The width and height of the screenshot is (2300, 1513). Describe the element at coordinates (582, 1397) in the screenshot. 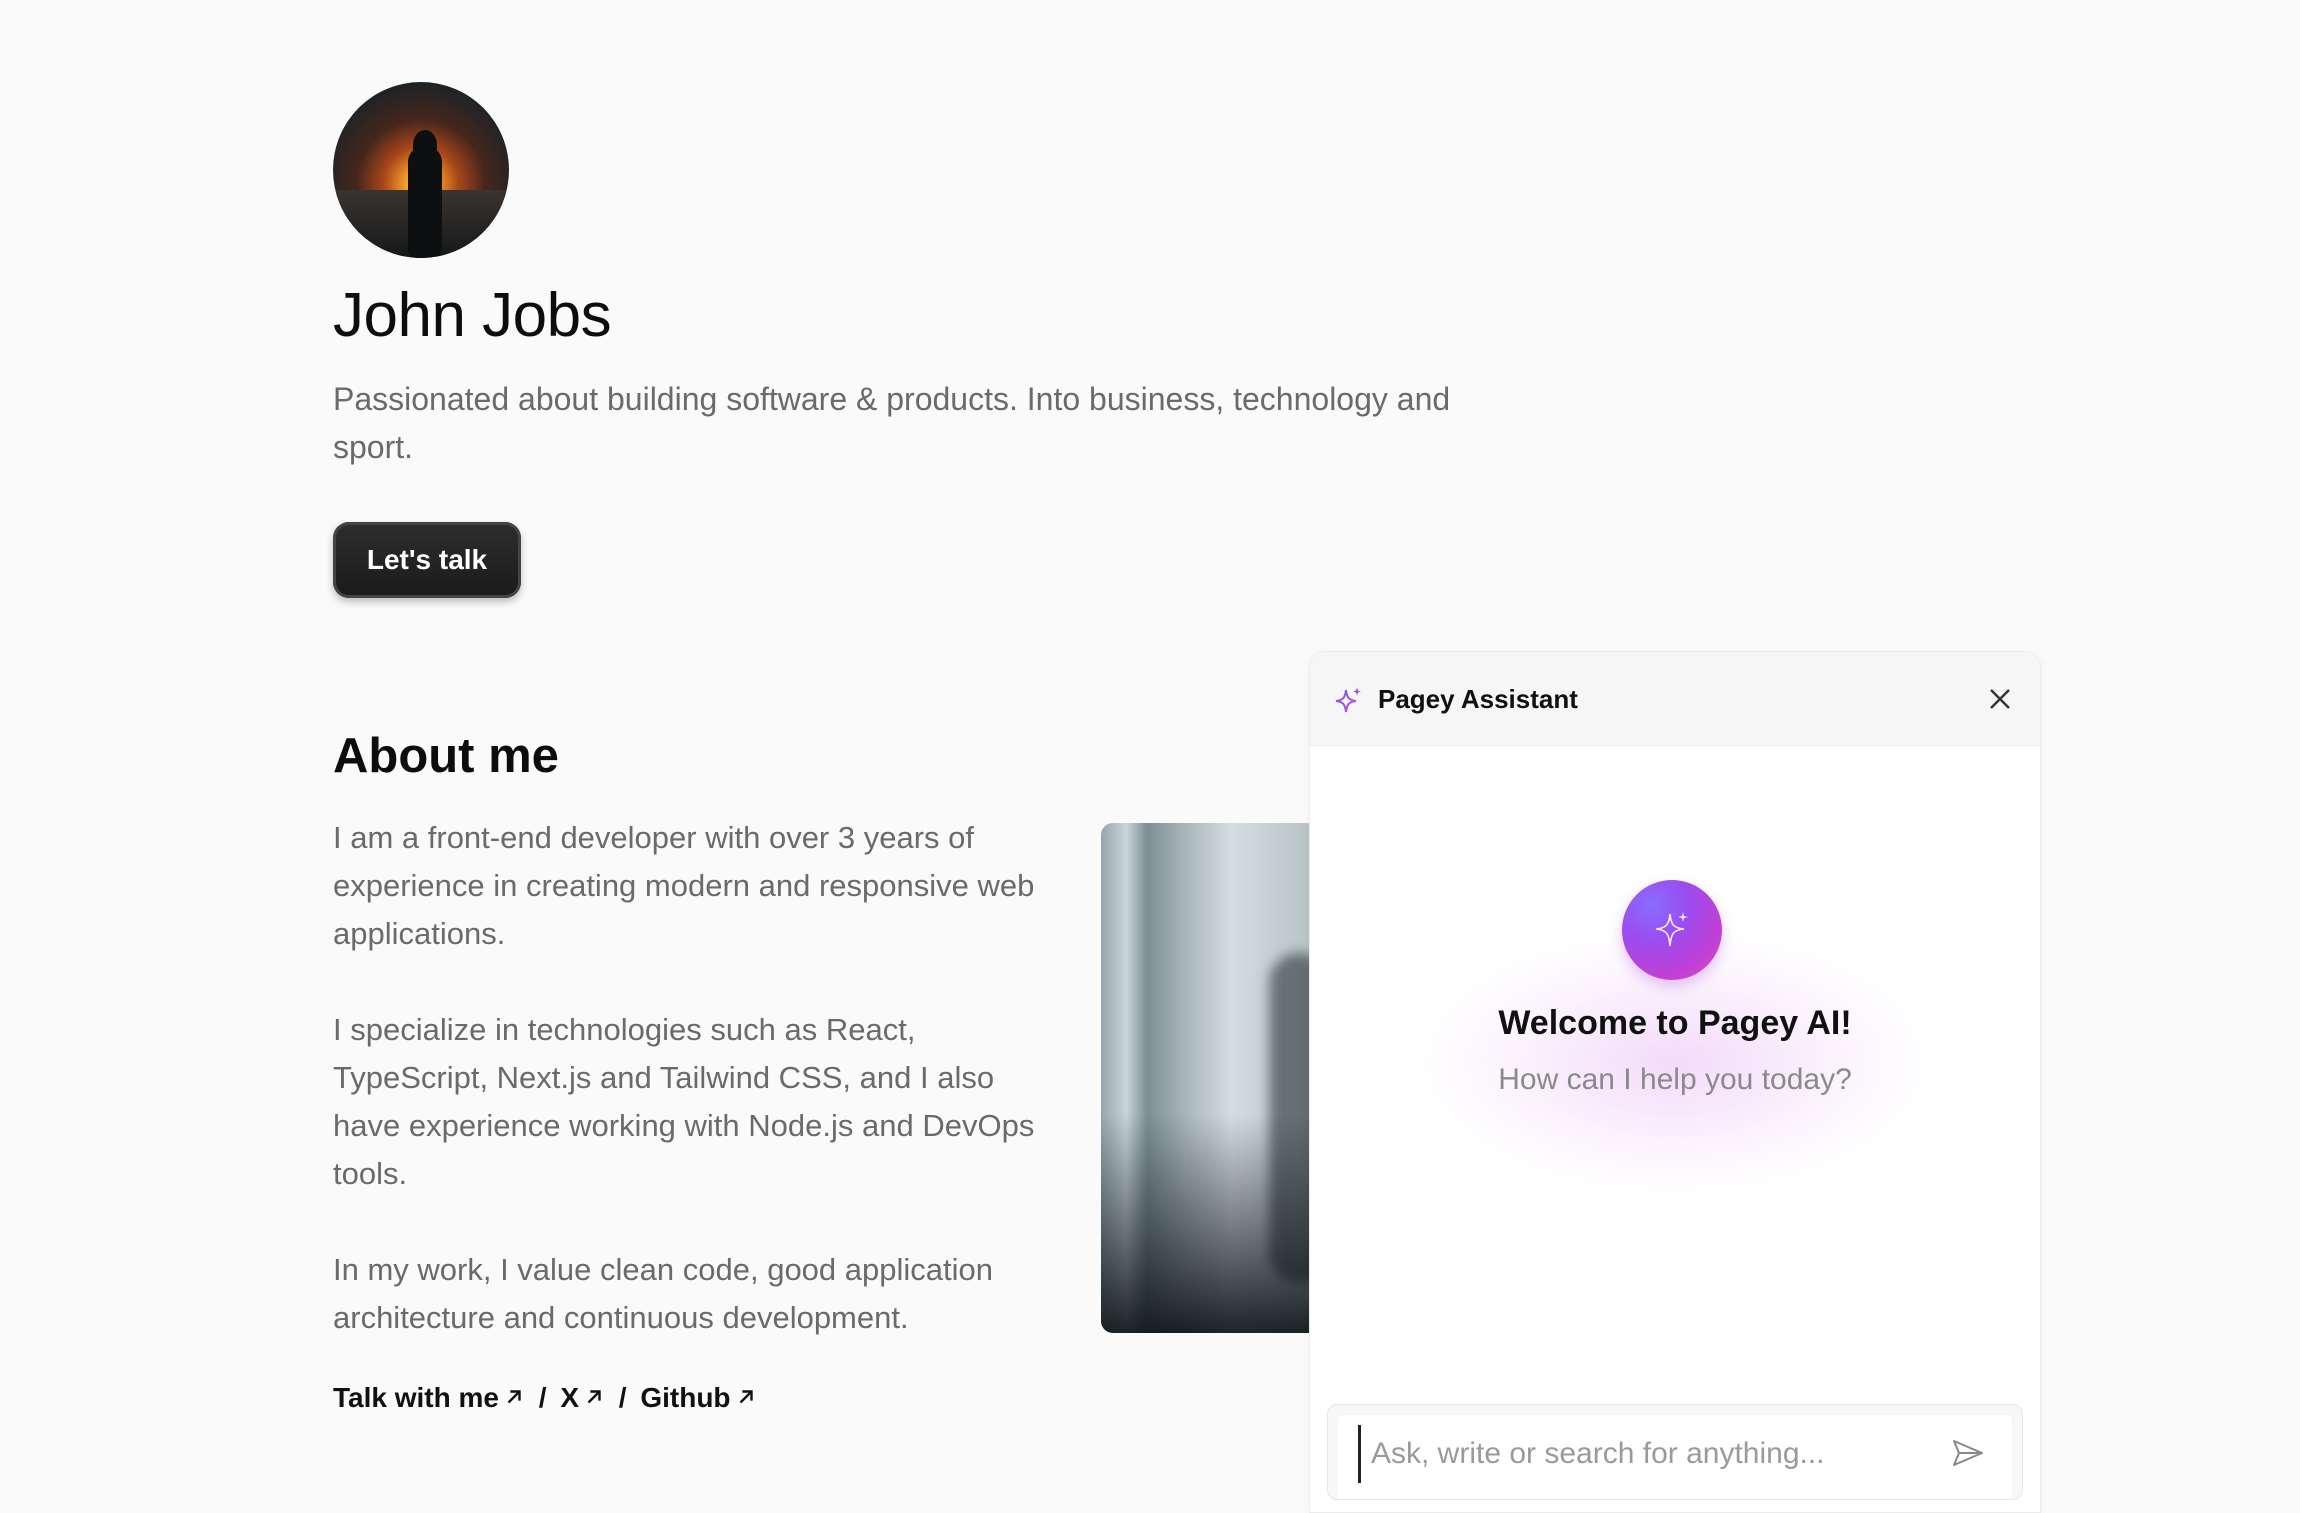

I see `x-link: X` at that location.